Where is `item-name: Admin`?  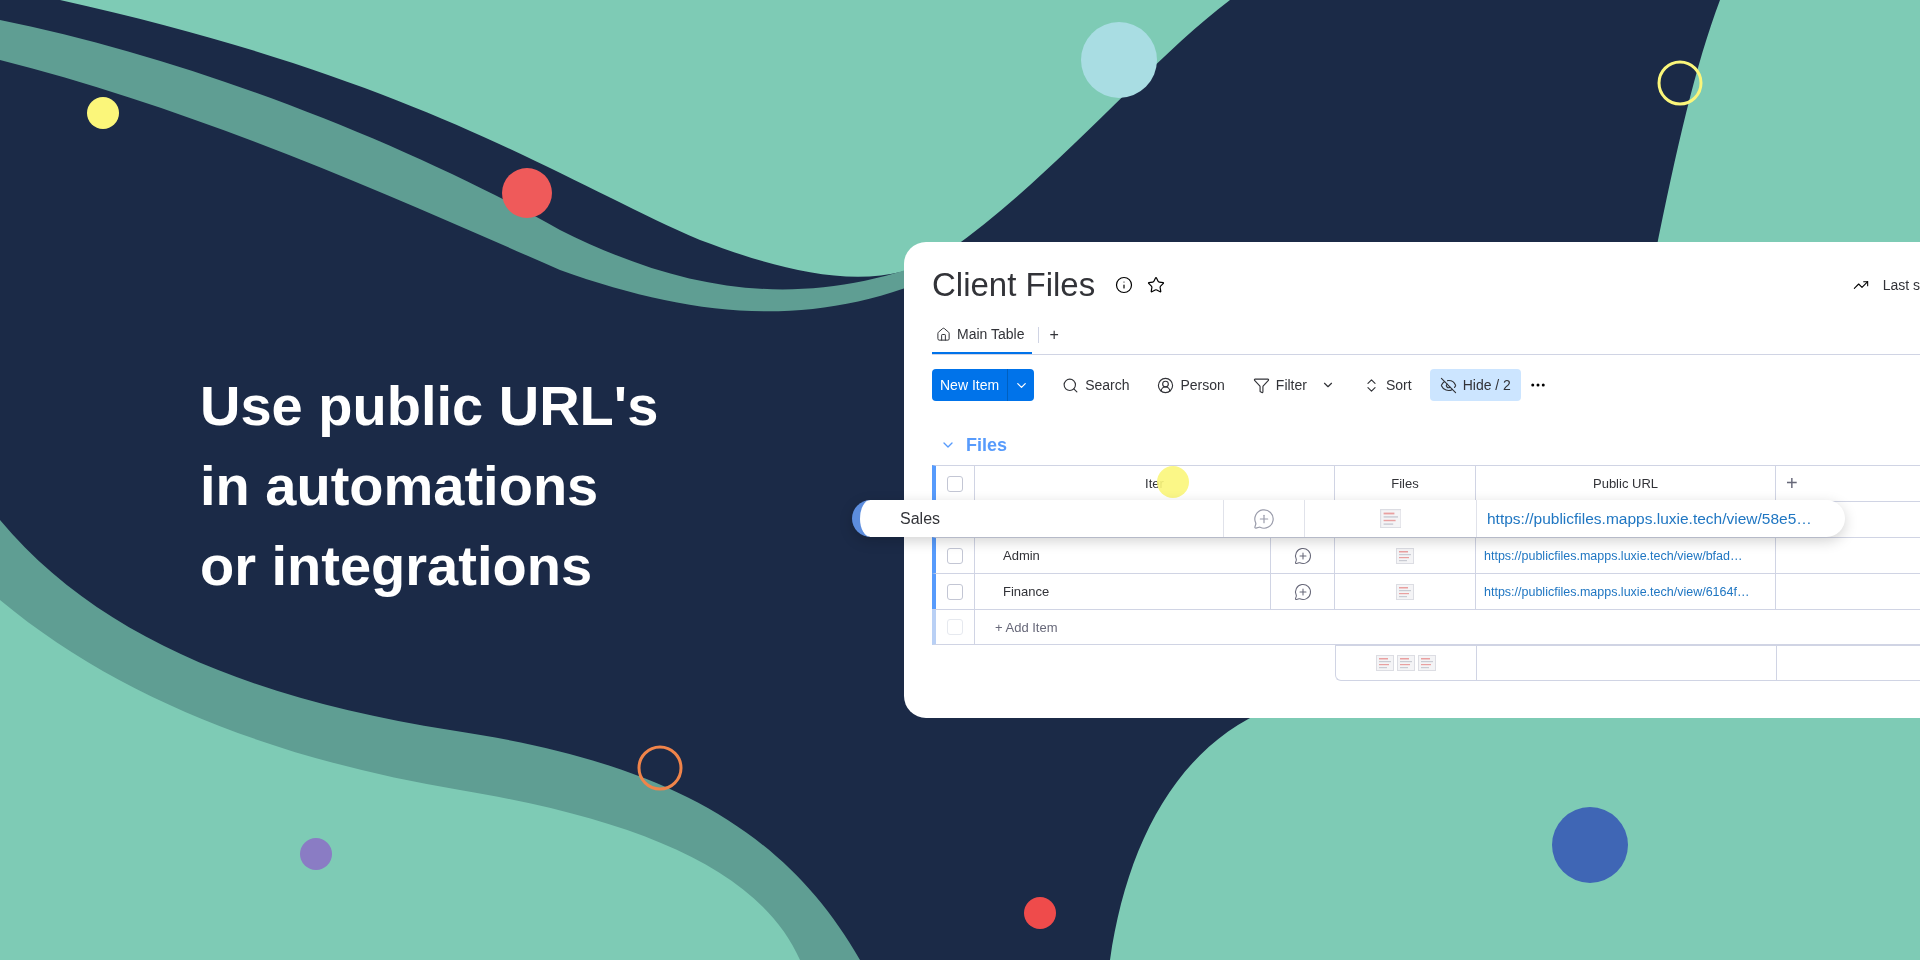
item-name: Admin is located at coordinates (1021, 555).